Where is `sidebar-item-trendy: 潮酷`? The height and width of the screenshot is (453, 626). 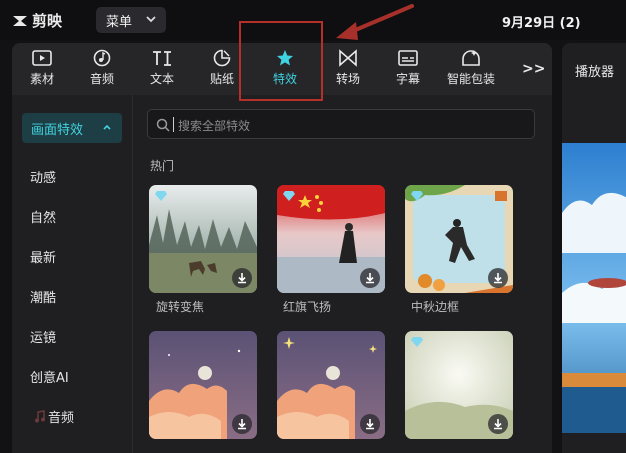 sidebar-item-trendy: 潮酷 is located at coordinates (43, 296).